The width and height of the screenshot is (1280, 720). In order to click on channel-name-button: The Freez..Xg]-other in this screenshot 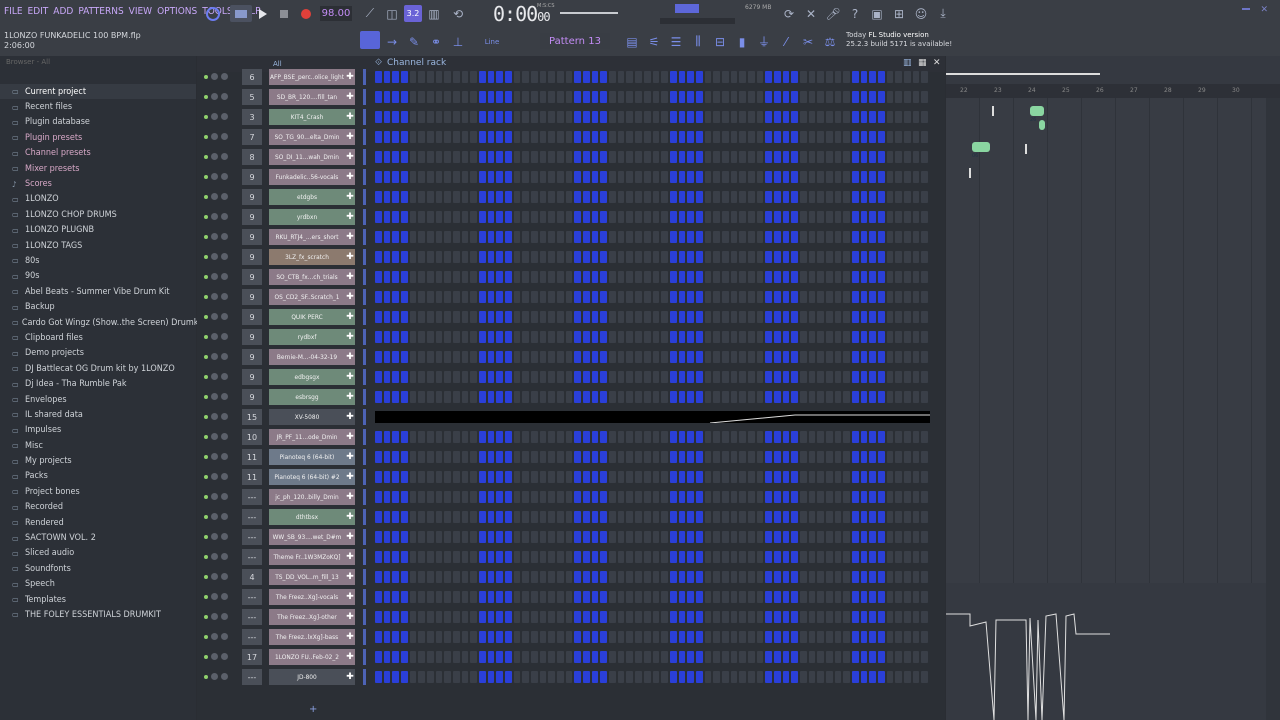, I will do `click(312, 617)`.